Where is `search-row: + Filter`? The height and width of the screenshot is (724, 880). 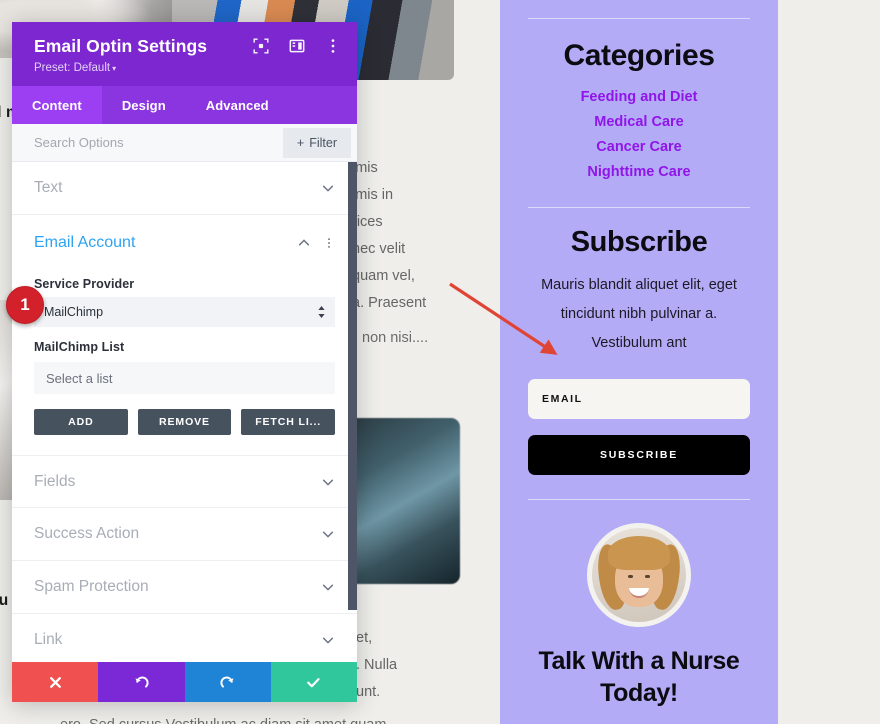 search-row: + Filter is located at coordinates (184, 143).